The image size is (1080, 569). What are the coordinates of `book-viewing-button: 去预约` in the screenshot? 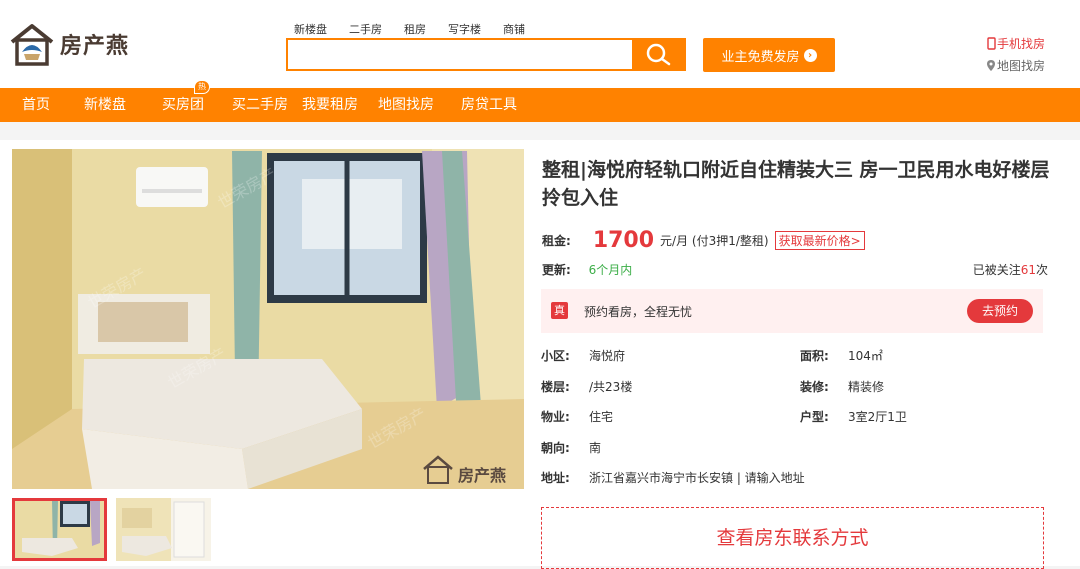 It's located at (1000, 311).